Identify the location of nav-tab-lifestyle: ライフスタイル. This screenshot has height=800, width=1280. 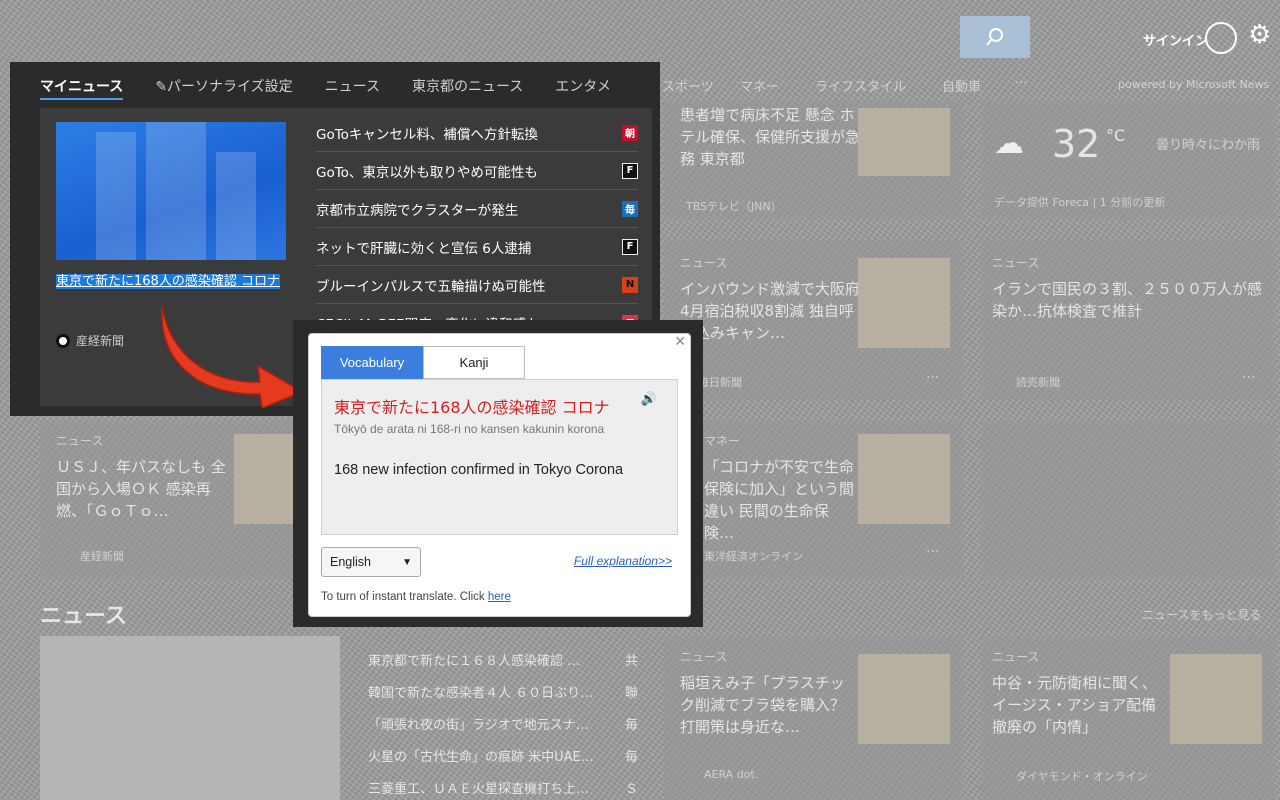
(860, 85).